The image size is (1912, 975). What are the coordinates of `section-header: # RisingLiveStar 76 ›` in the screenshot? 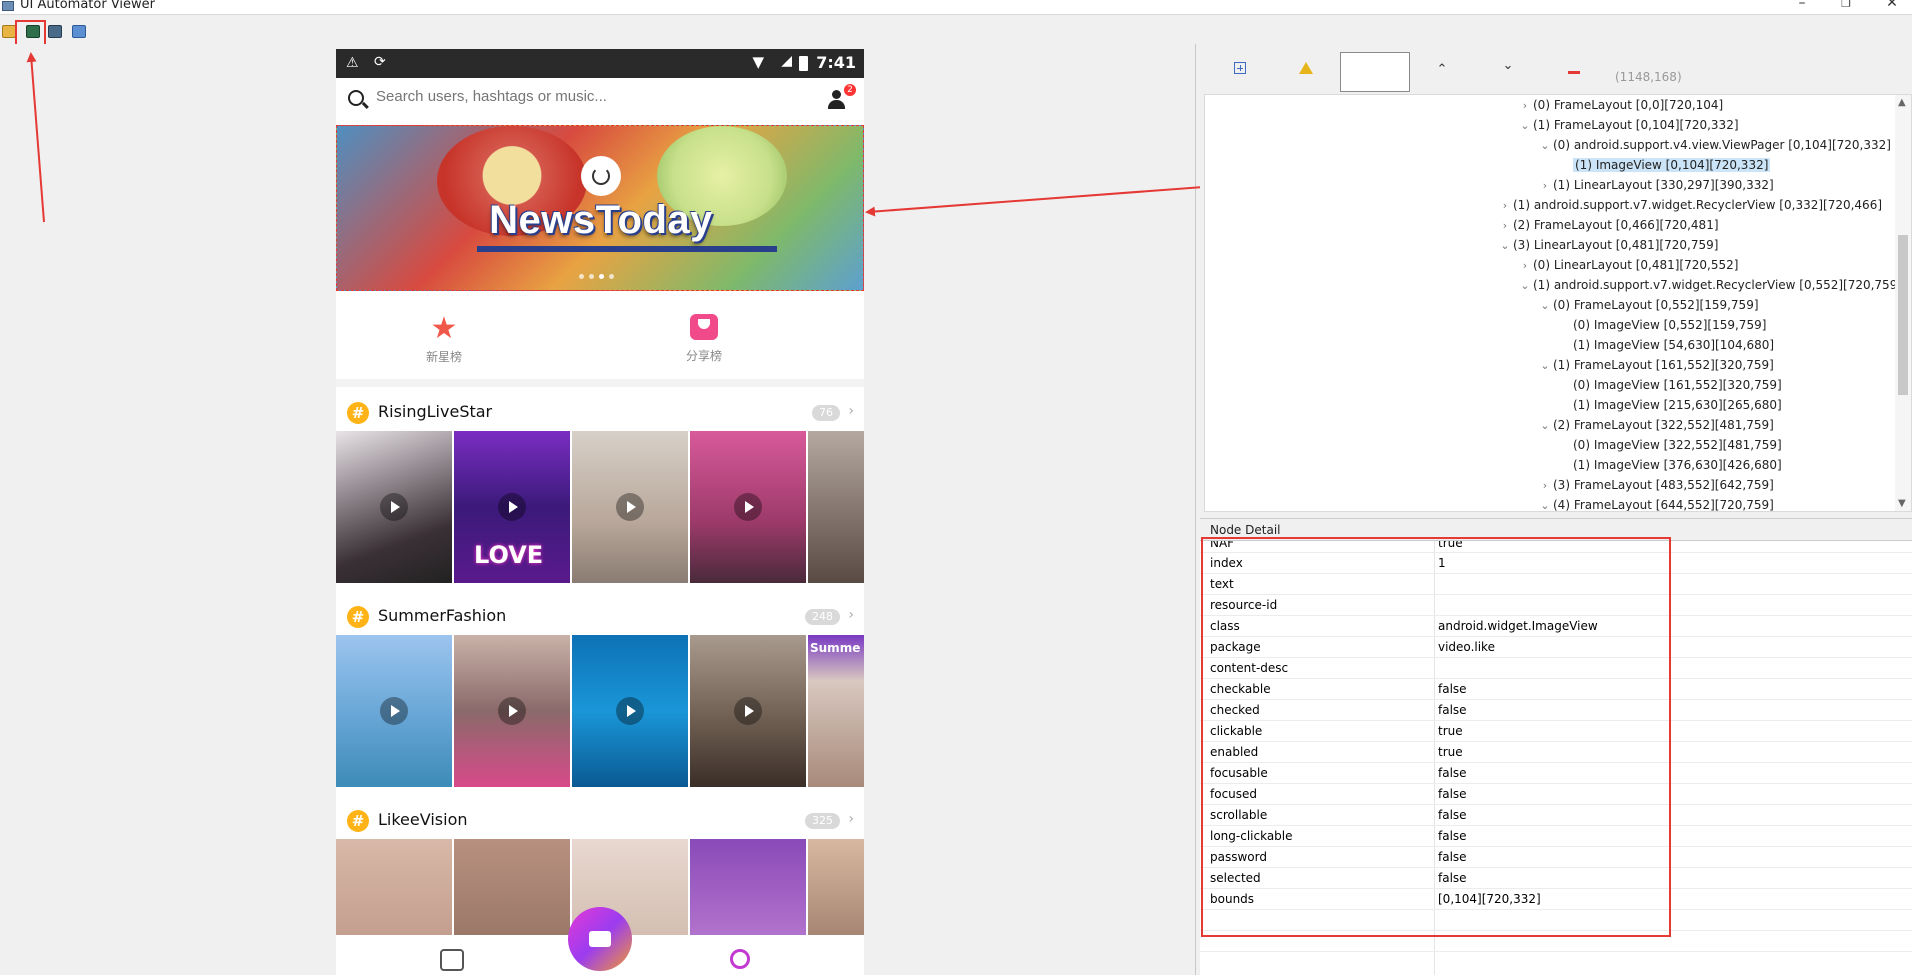 It's located at (600, 413).